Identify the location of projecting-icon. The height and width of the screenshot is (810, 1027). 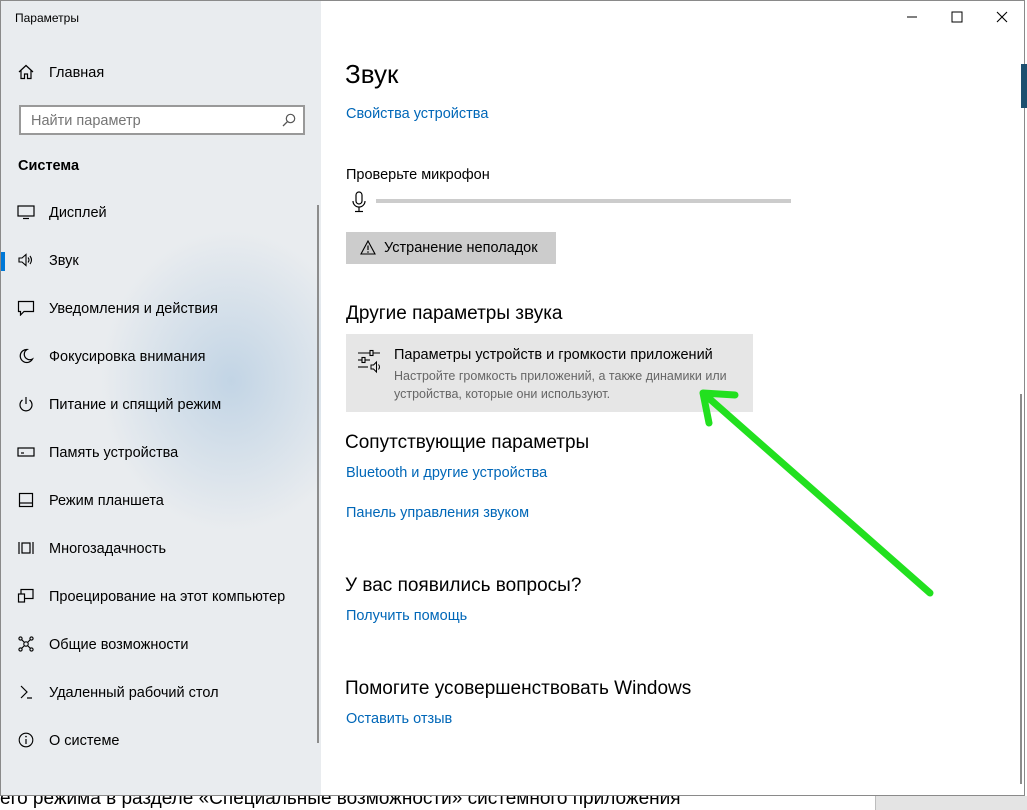
(26, 596).